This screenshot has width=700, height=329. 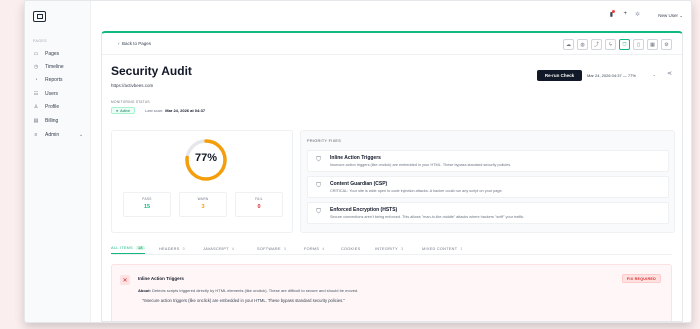 What do you see at coordinates (203, 199) in the screenshot?
I see `stat-warn-label: WARN` at bounding box center [203, 199].